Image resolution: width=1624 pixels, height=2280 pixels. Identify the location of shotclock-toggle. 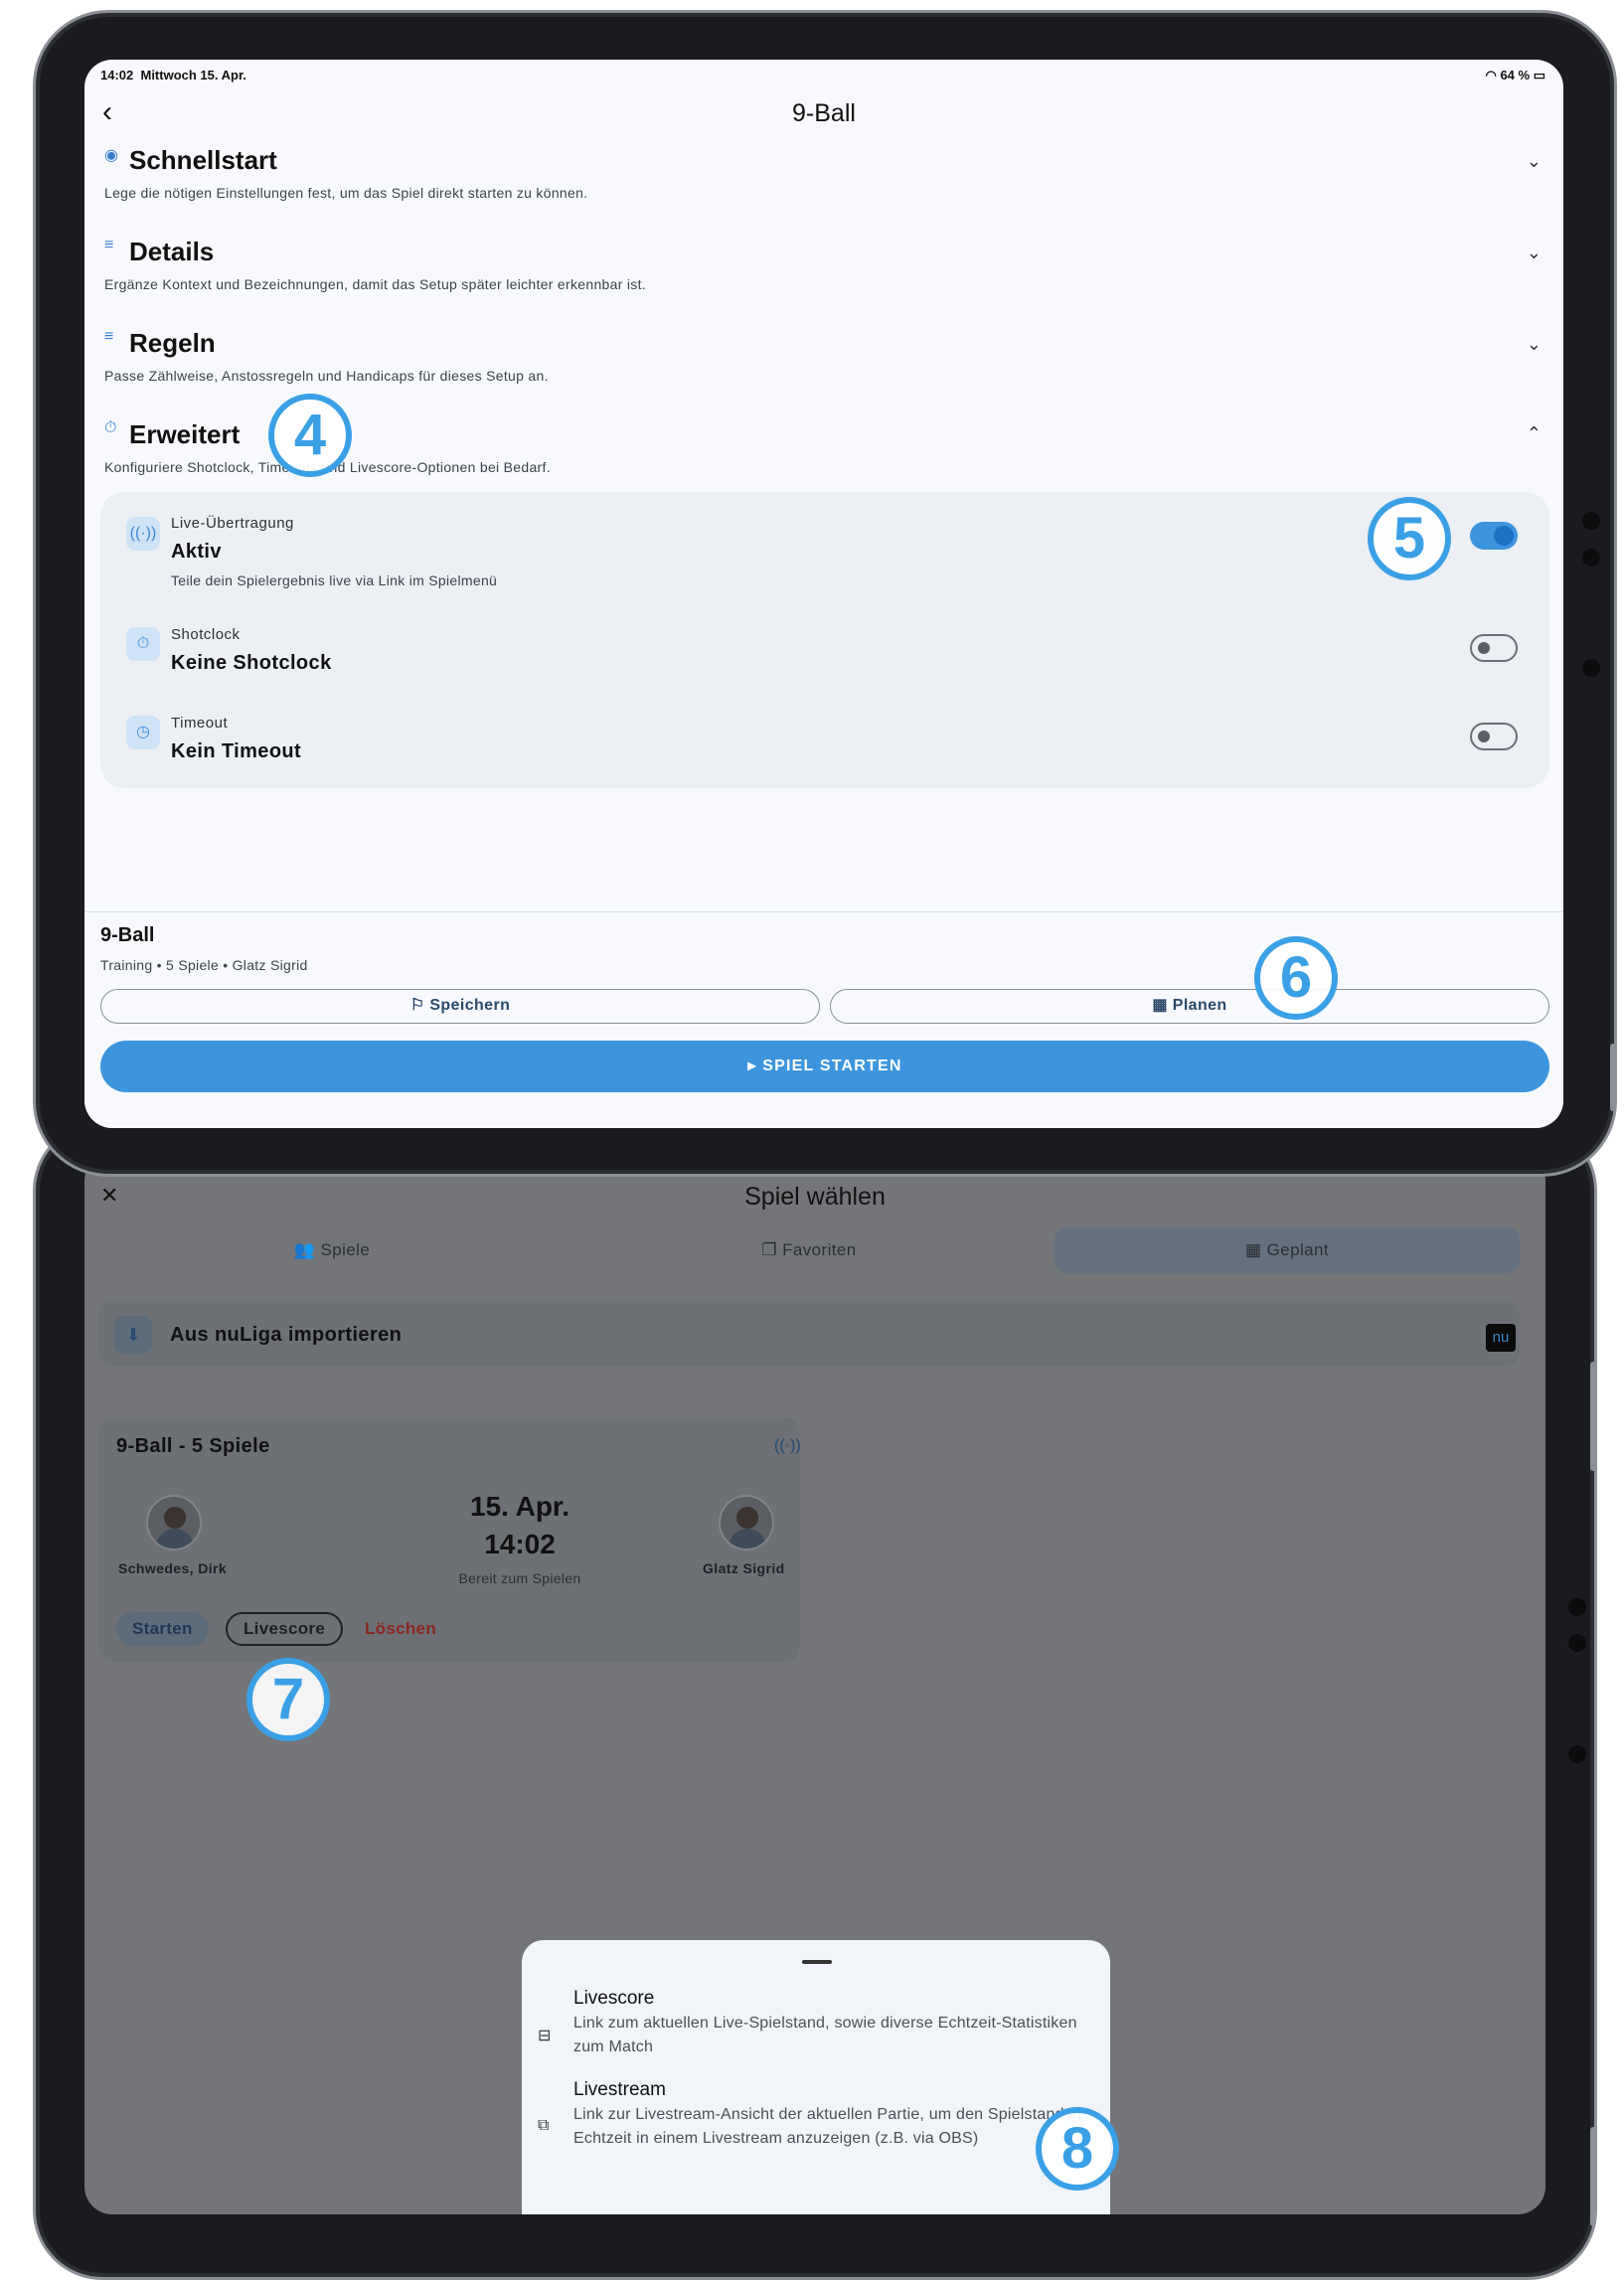
(1494, 648).